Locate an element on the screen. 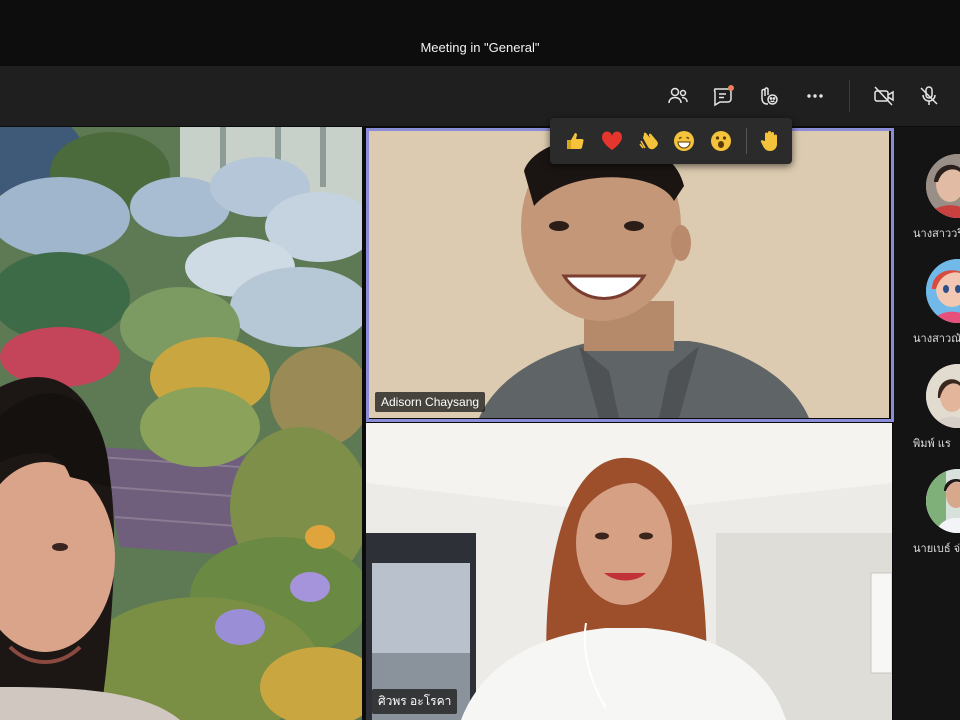 This screenshot has width=960, height=720. laugh-reaction is located at coordinates (684, 141).